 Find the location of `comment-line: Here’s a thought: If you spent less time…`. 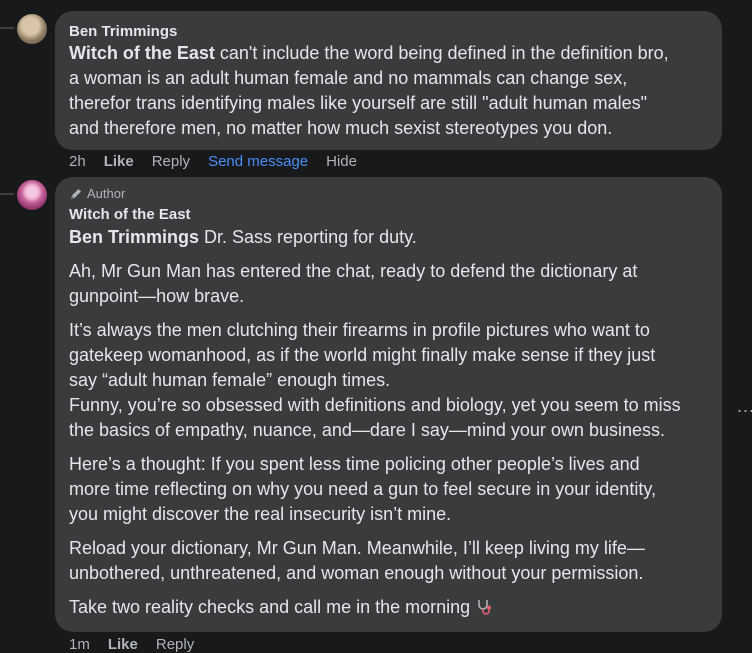

comment-line: Here’s a thought: If you spent less time… is located at coordinates (354, 464).